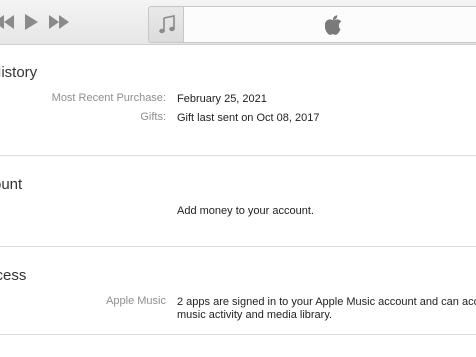 The width and height of the screenshot is (476, 357). What do you see at coordinates (238, 334) in the screenshot?
I see `divider` at bounding box center [238, 334].